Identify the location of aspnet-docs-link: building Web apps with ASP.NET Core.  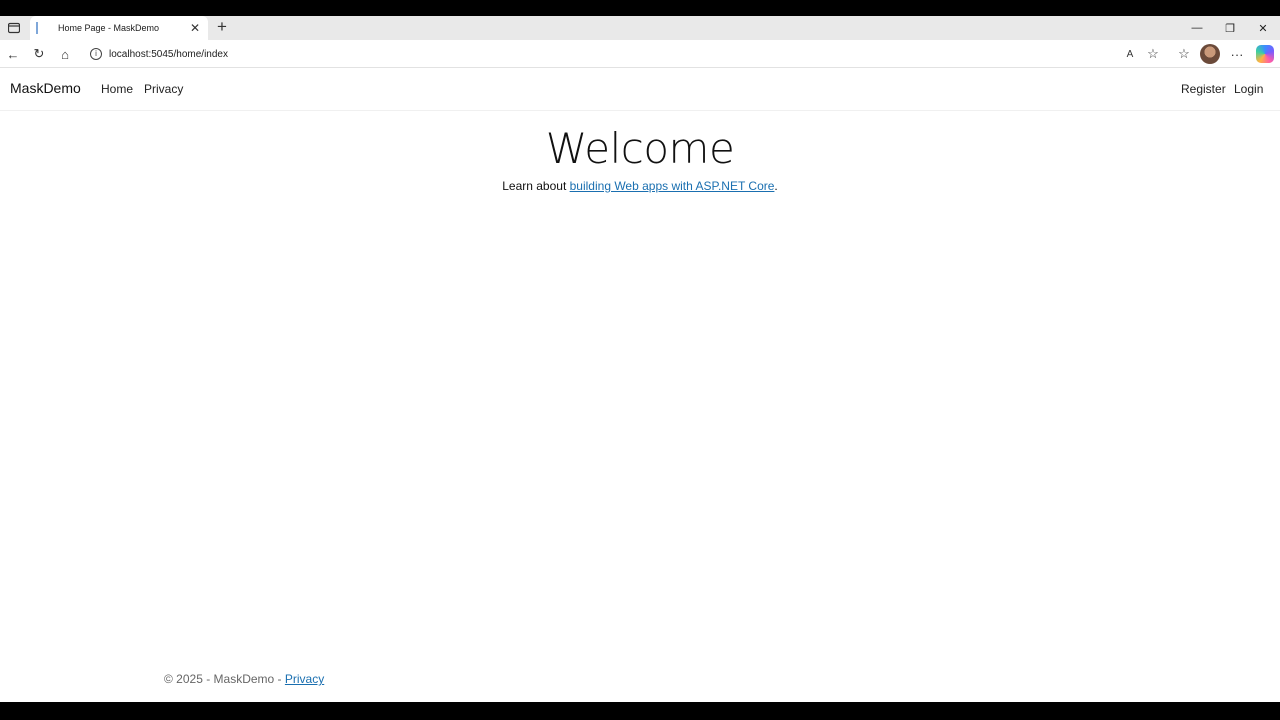
(672, 186).